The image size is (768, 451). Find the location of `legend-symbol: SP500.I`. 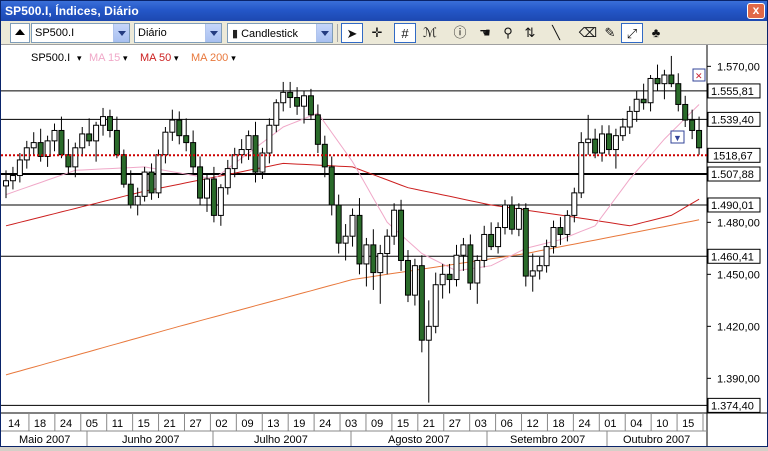

legend-symbol: SP500.I is located at coordinates (50, 58).